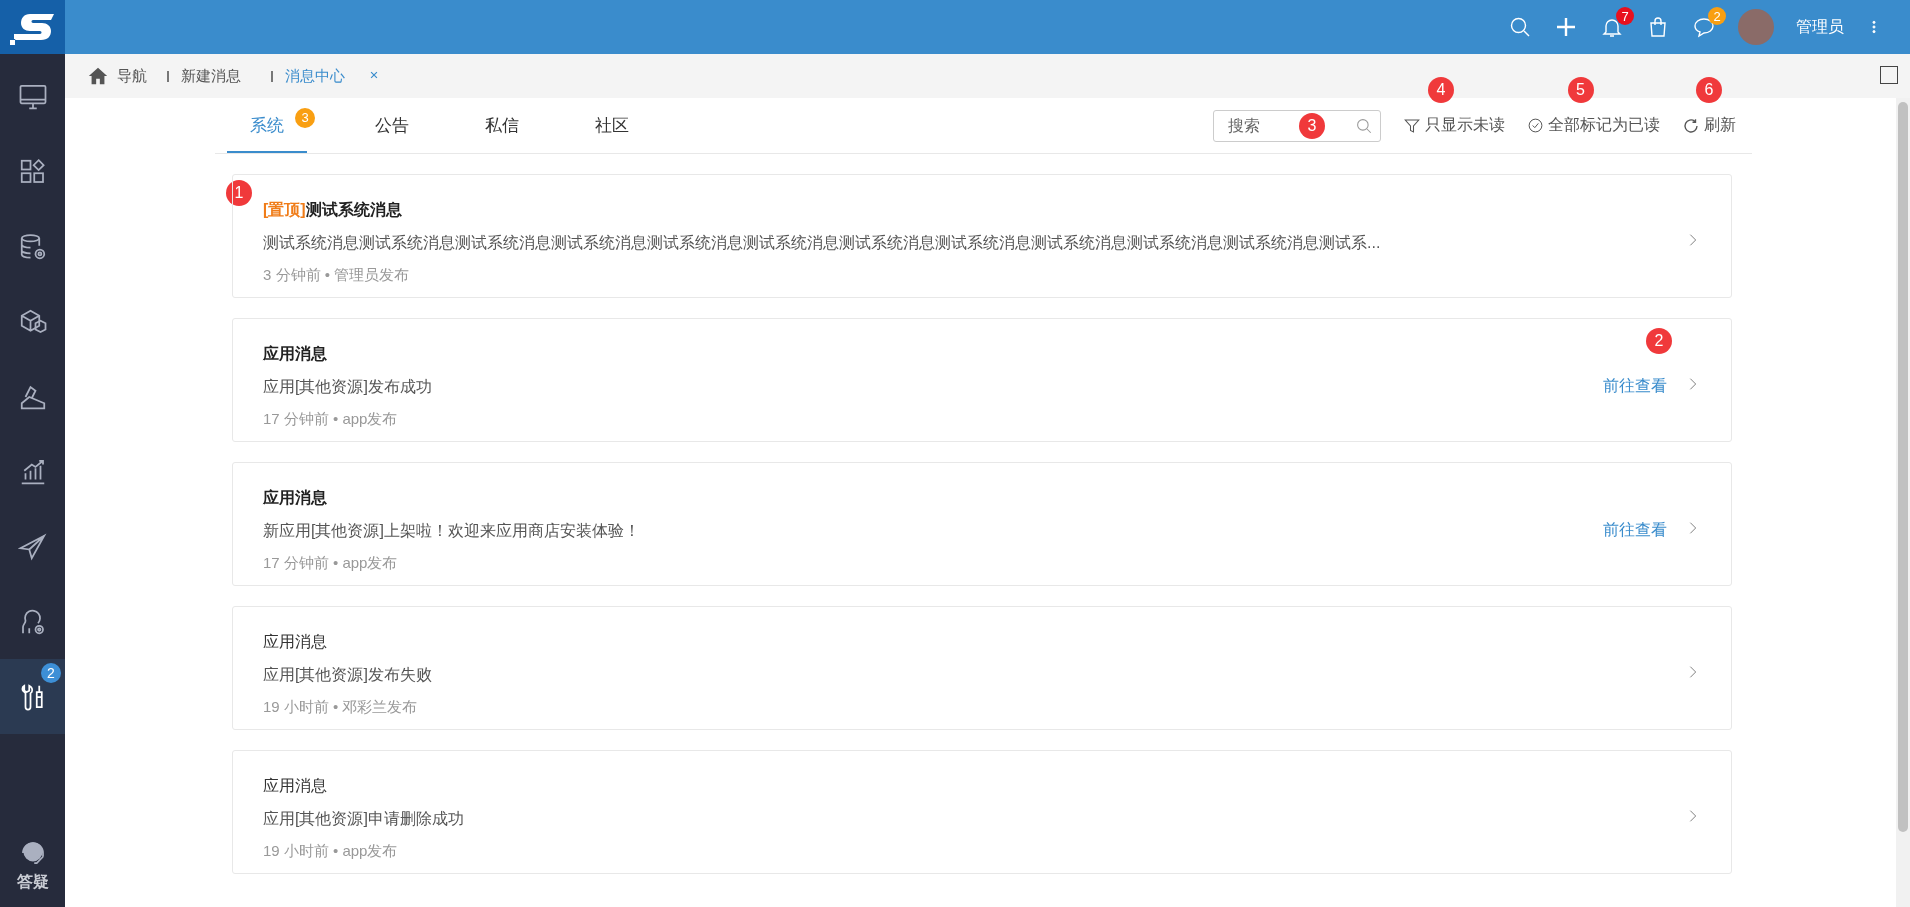 This screenshot has height=907, width=1910. I want to click on home-icon, so click(98, 76).